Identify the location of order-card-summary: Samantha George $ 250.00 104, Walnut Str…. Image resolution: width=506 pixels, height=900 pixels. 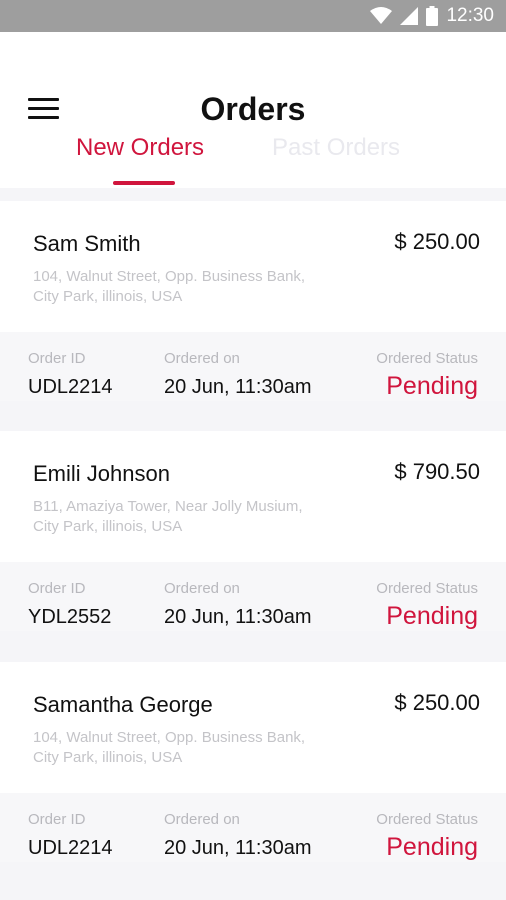
(253, 727).